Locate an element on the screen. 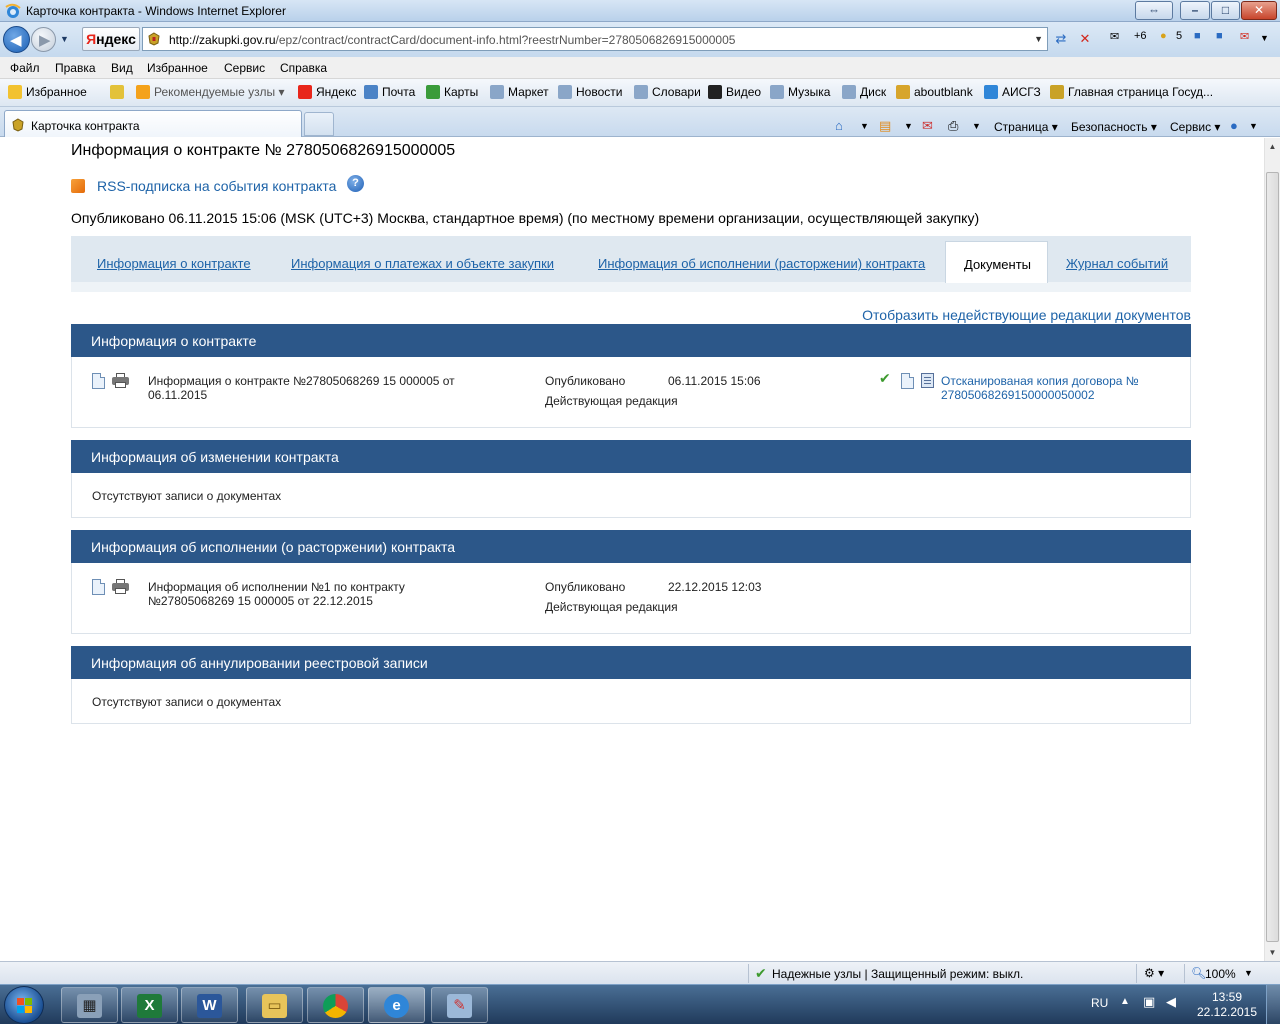 This screenshot has height=1024, width=1280. section-annulment-body: Отсутствуют записи о документах is located at coordinates (631, 701).